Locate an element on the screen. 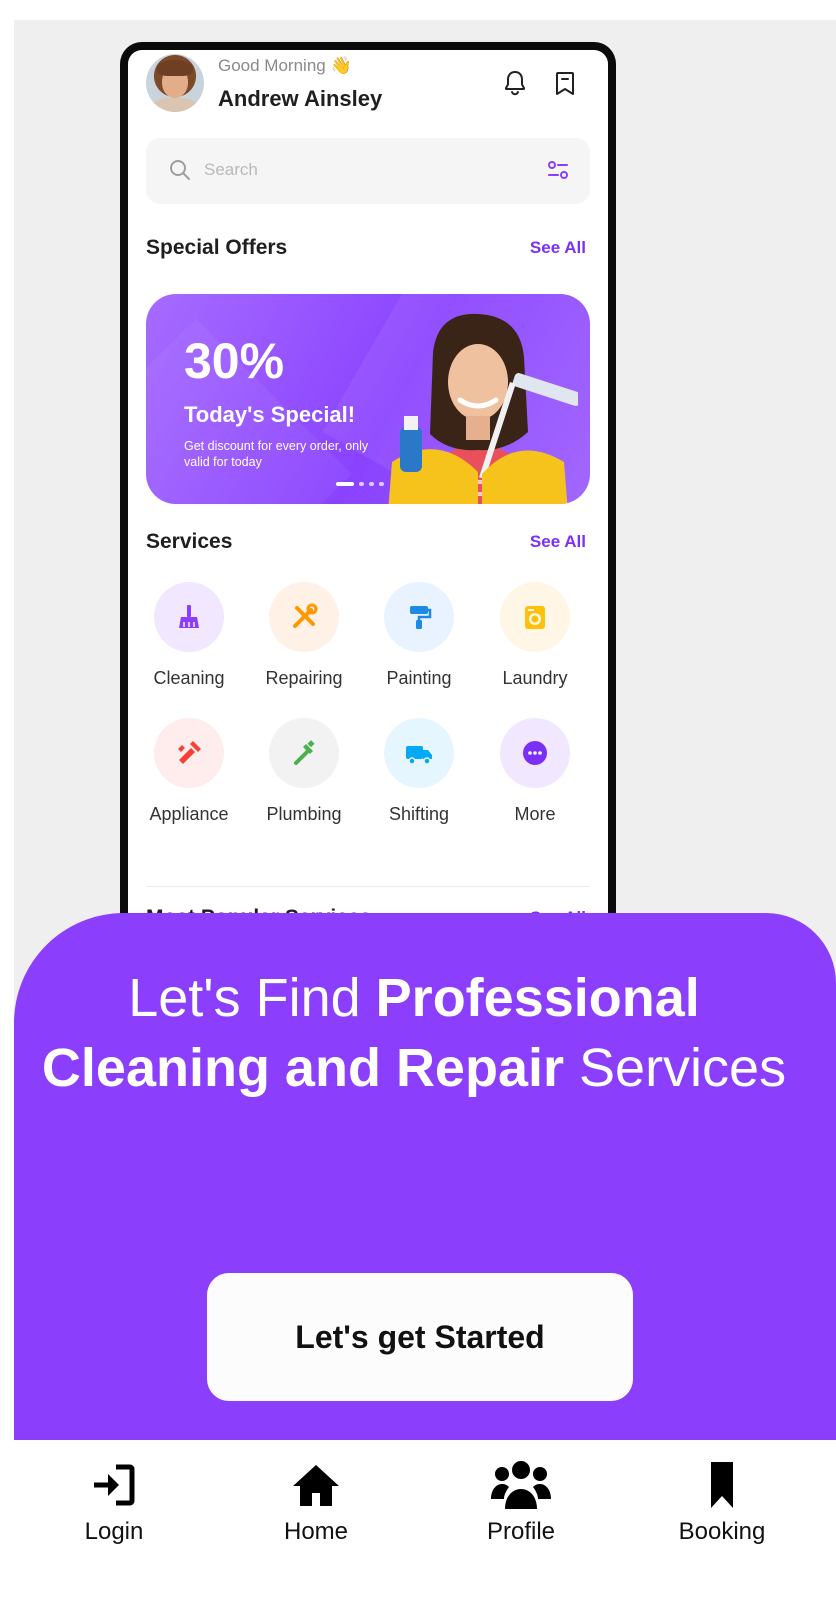 The width and height of the screenshot is (836, 1600). paint-roller-icon is located at coordinates (419, 617).